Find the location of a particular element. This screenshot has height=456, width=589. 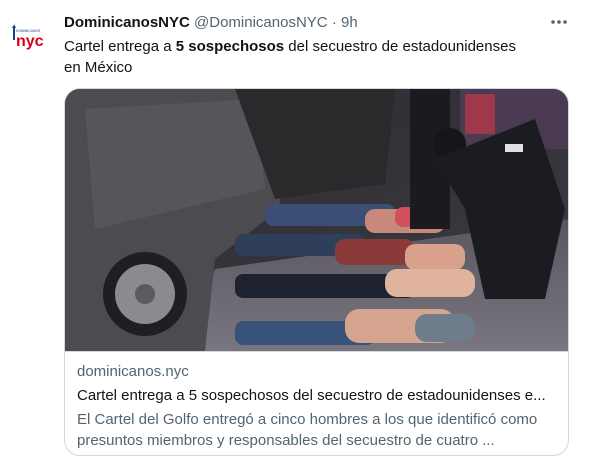

avatar: DOMINICANOS nyc is located at coordinates (30, 40).